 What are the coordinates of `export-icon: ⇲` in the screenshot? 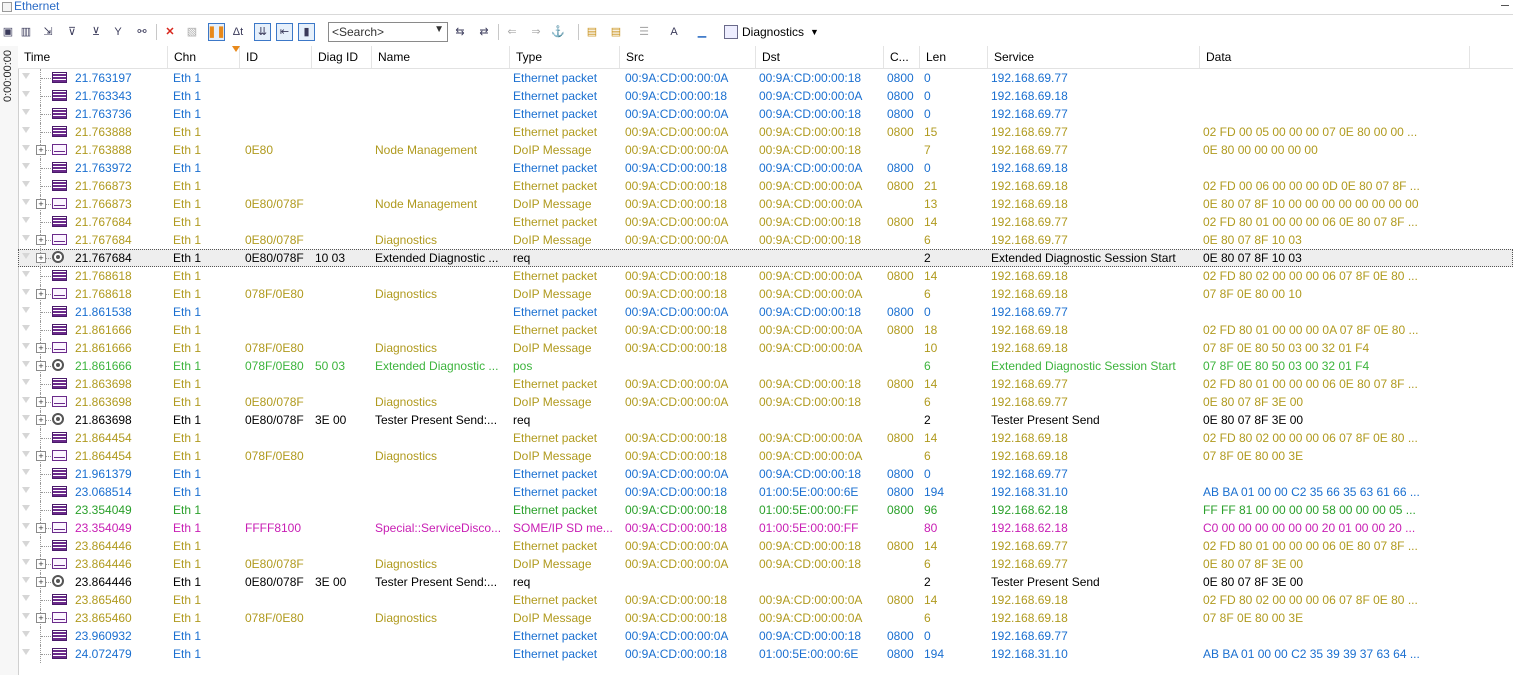 It's located at (48, 32).